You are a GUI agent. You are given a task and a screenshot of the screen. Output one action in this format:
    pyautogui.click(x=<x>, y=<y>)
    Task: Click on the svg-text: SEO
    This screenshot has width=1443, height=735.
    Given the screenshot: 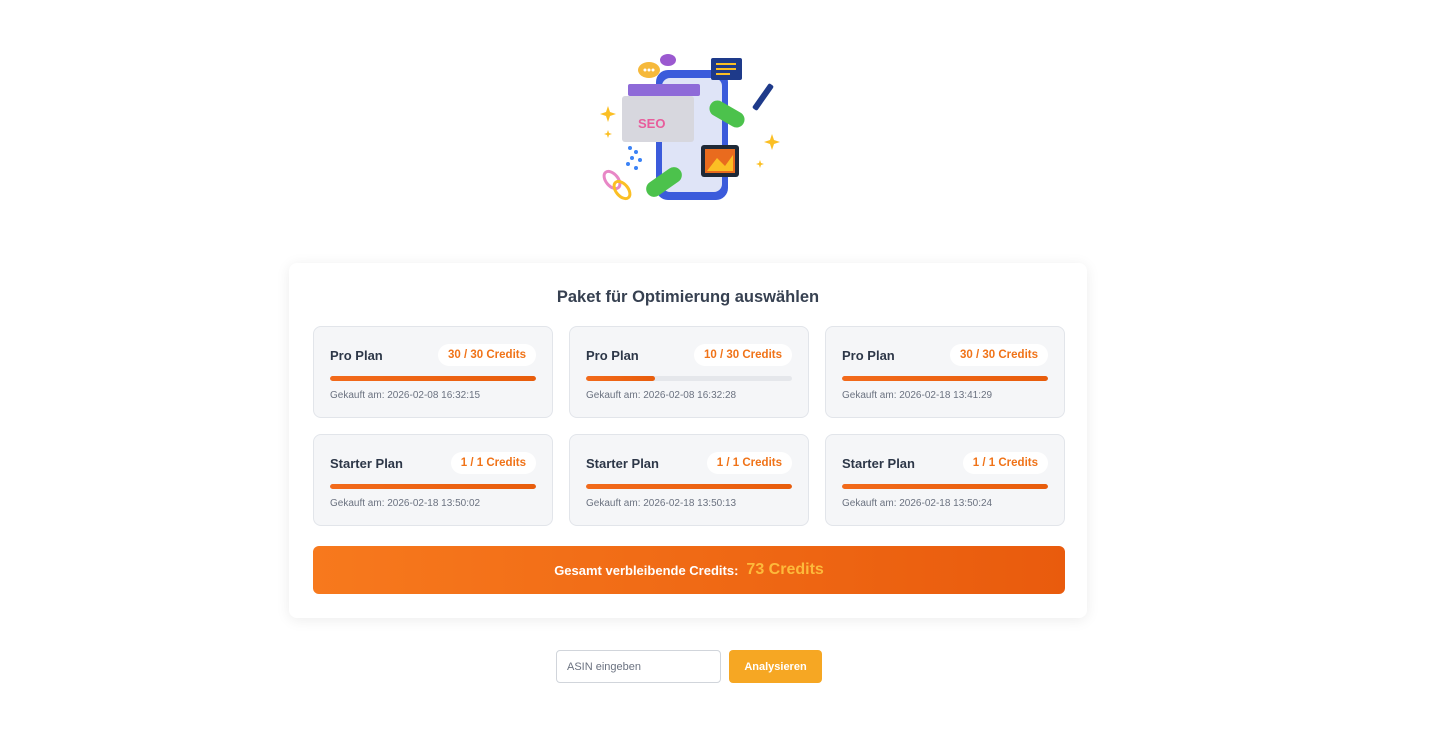 What is the action you would take?
    pyautogui.click(x=651, y=123)
    